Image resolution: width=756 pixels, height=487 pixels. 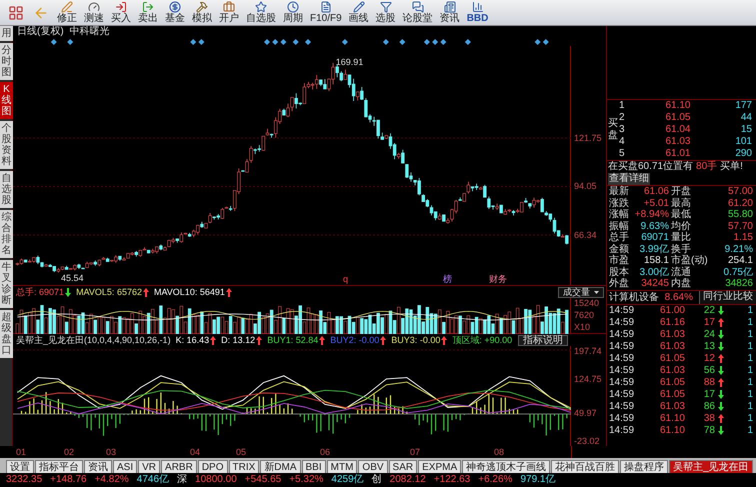 I want to click on indicator-tab: ARBR, so click(x=179, y=466).